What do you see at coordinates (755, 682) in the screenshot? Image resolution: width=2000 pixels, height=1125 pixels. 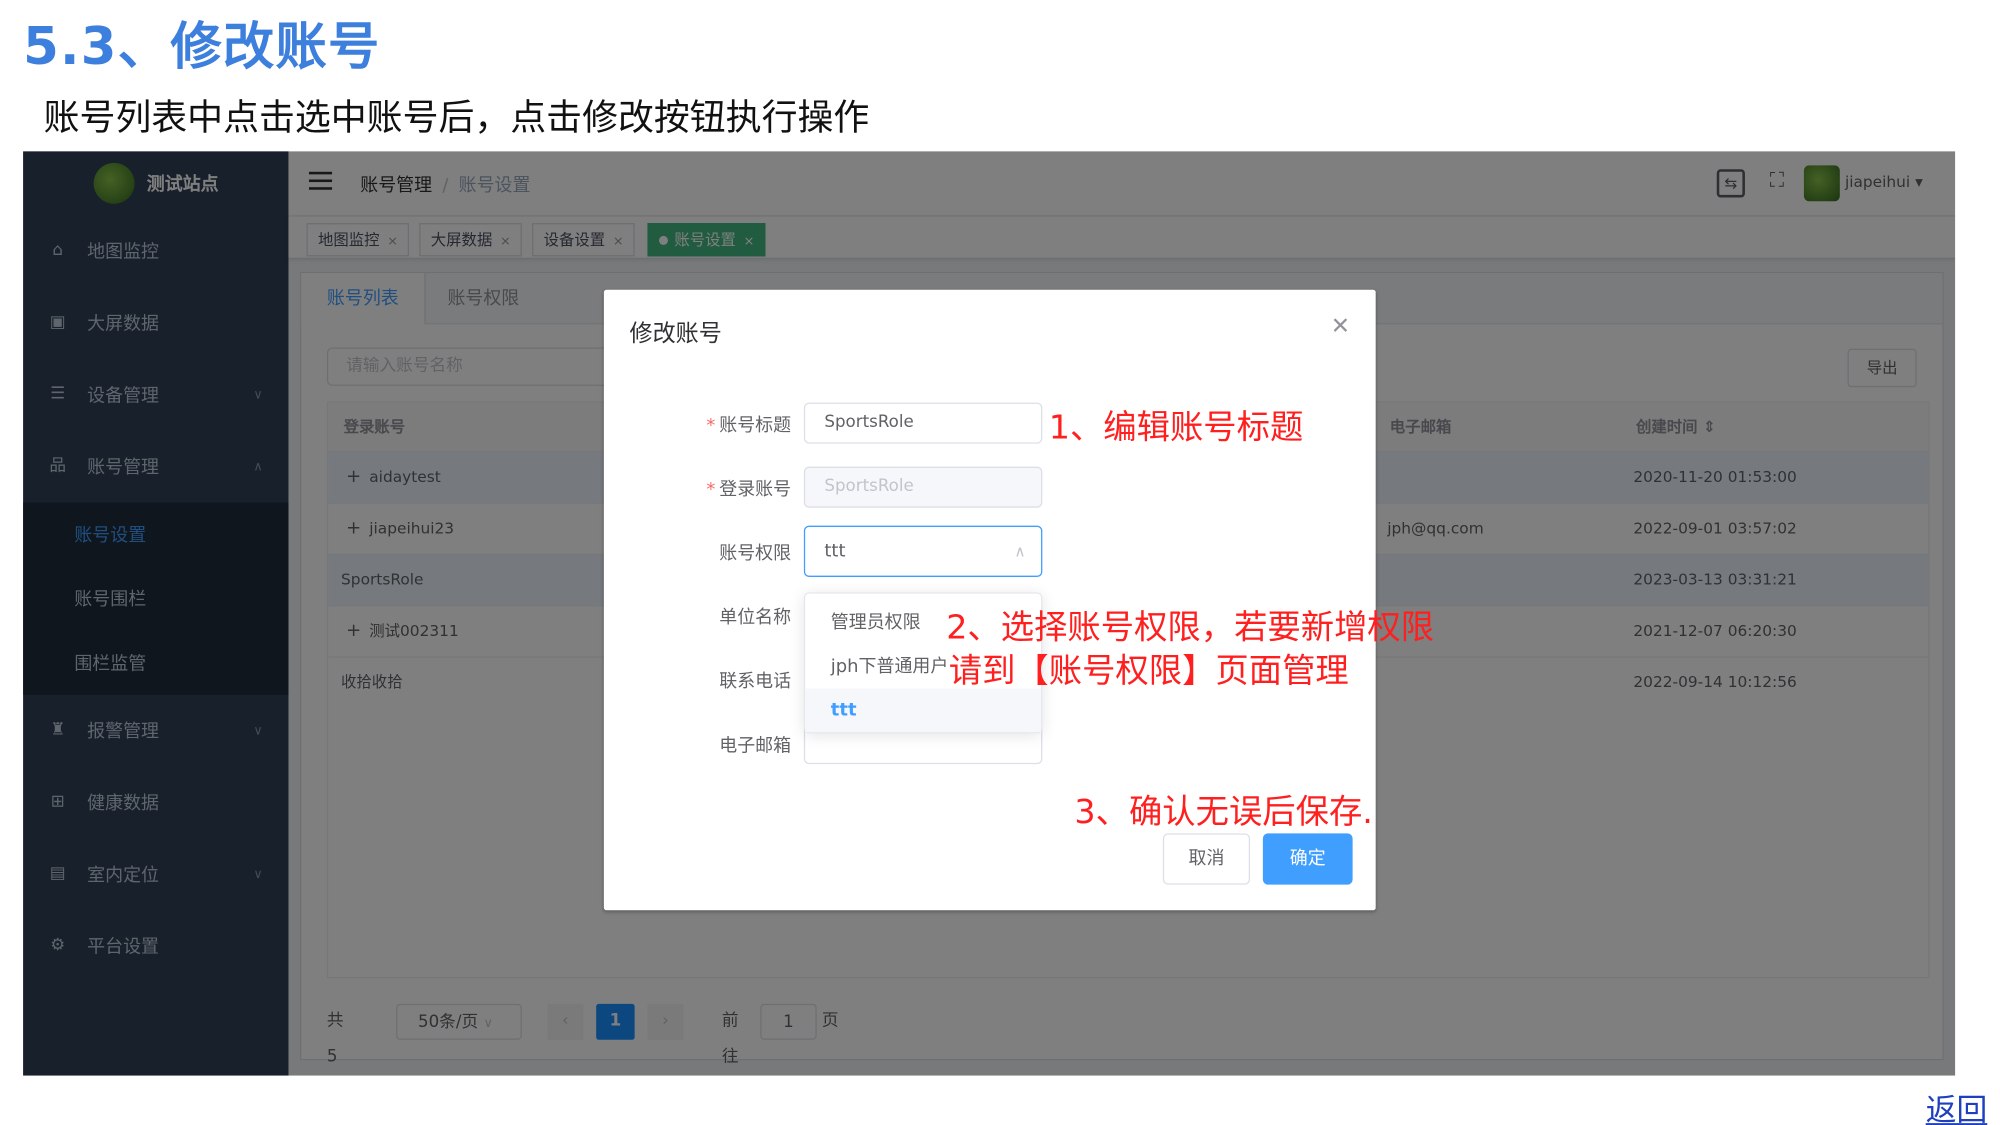 I see `field-label-phone: 联系电话` at bounding box center [755, 682].